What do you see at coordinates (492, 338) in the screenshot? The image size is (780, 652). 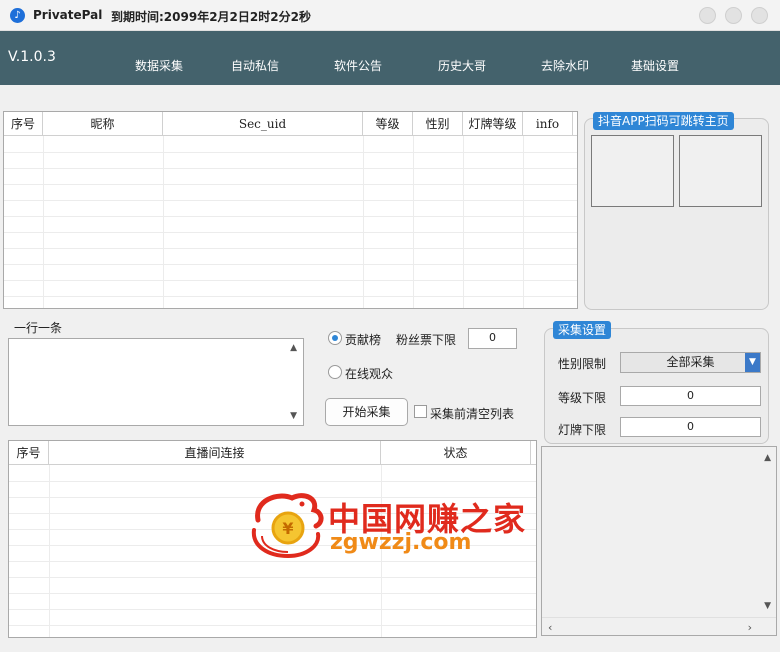 I see `fans-vote-input: 0` at bounding box center [492, 338].